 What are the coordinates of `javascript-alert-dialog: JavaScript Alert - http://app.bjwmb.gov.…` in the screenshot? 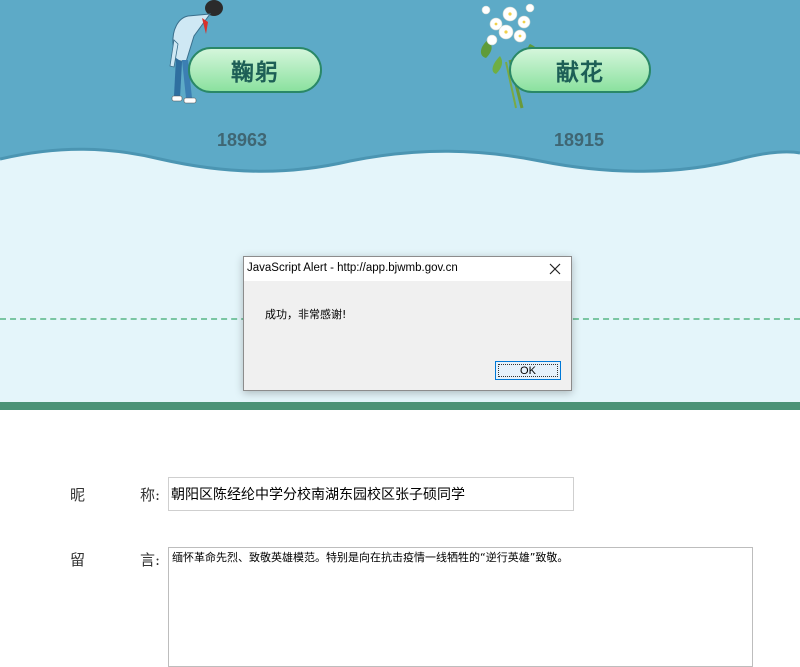 It's located at (407, 323).